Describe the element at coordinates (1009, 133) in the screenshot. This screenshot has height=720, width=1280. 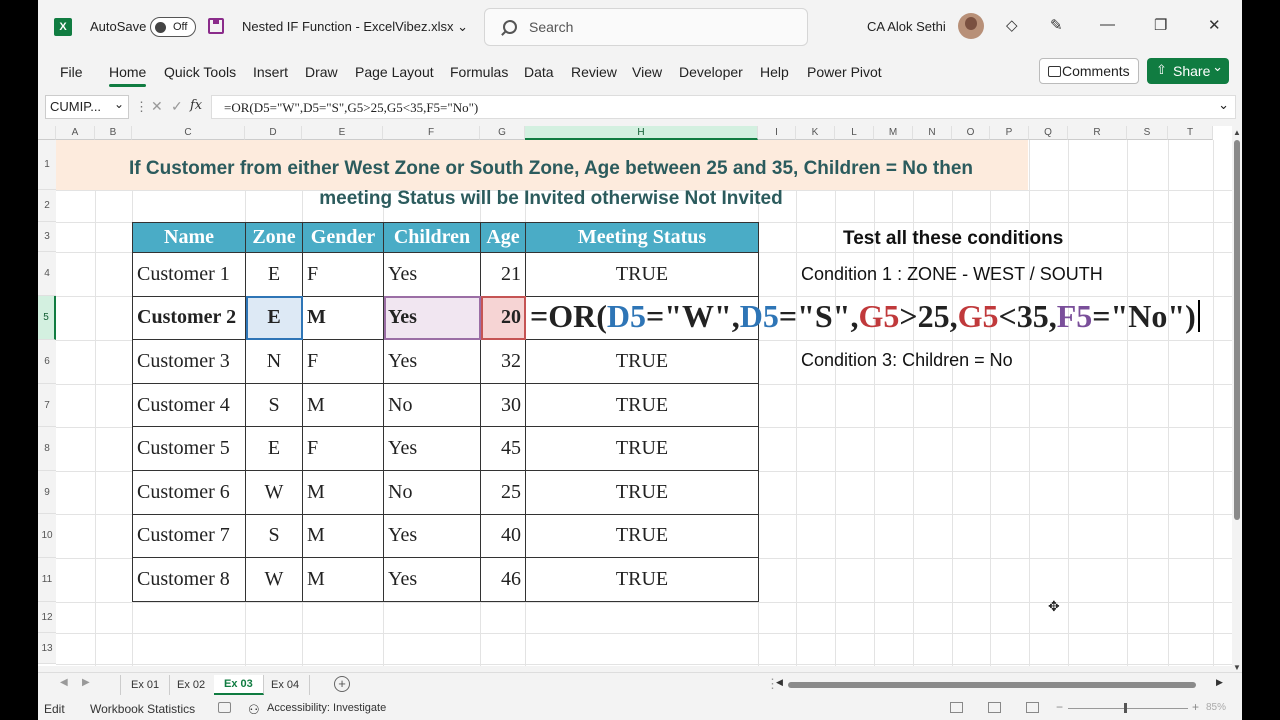
I see `column-header-p: P` at that location.